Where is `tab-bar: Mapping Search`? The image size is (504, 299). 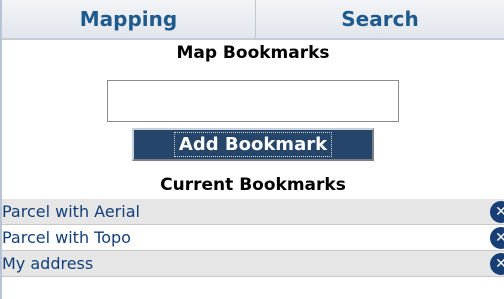
tab-bar: Mapping Search is located at coordinates (253, 20).